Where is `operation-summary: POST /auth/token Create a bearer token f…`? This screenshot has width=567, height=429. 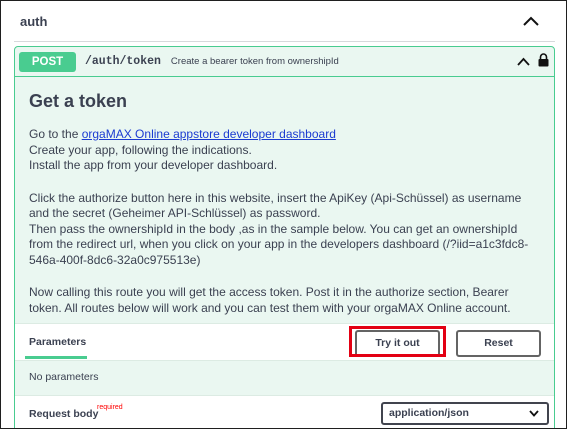
operation-summary: POST /auth/token Create a bearer token f… is located at coordinates (284, 62).